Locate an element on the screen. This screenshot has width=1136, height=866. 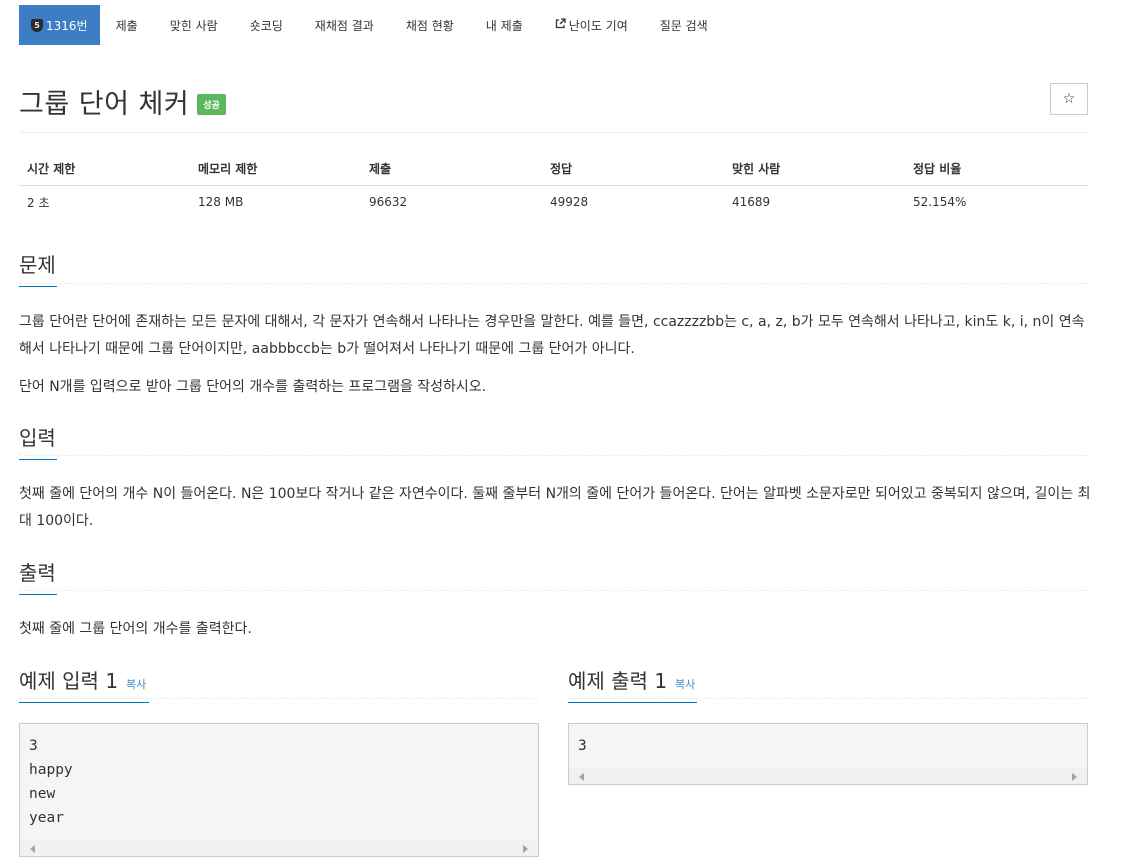
info-header-submissions: 제출 is located at coordinates (451, 169).